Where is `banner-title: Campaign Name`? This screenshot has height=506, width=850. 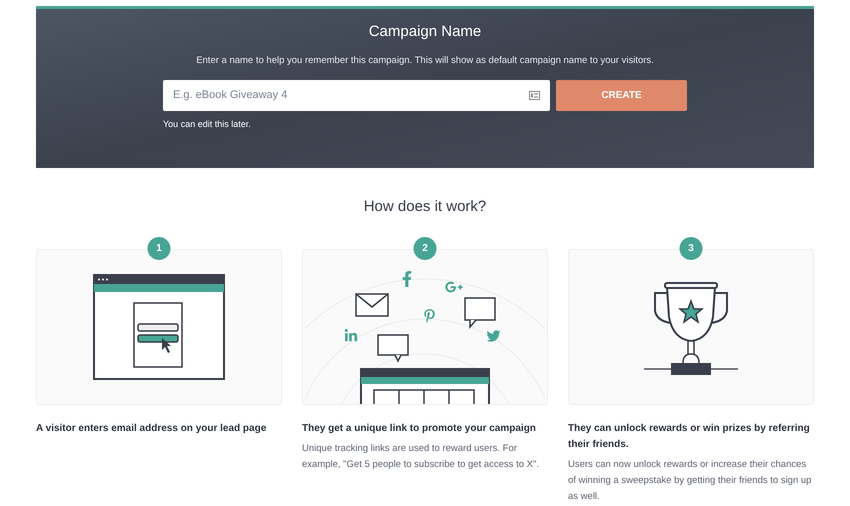 banner-title: Campaign Name is located at coordinates (425, 32).